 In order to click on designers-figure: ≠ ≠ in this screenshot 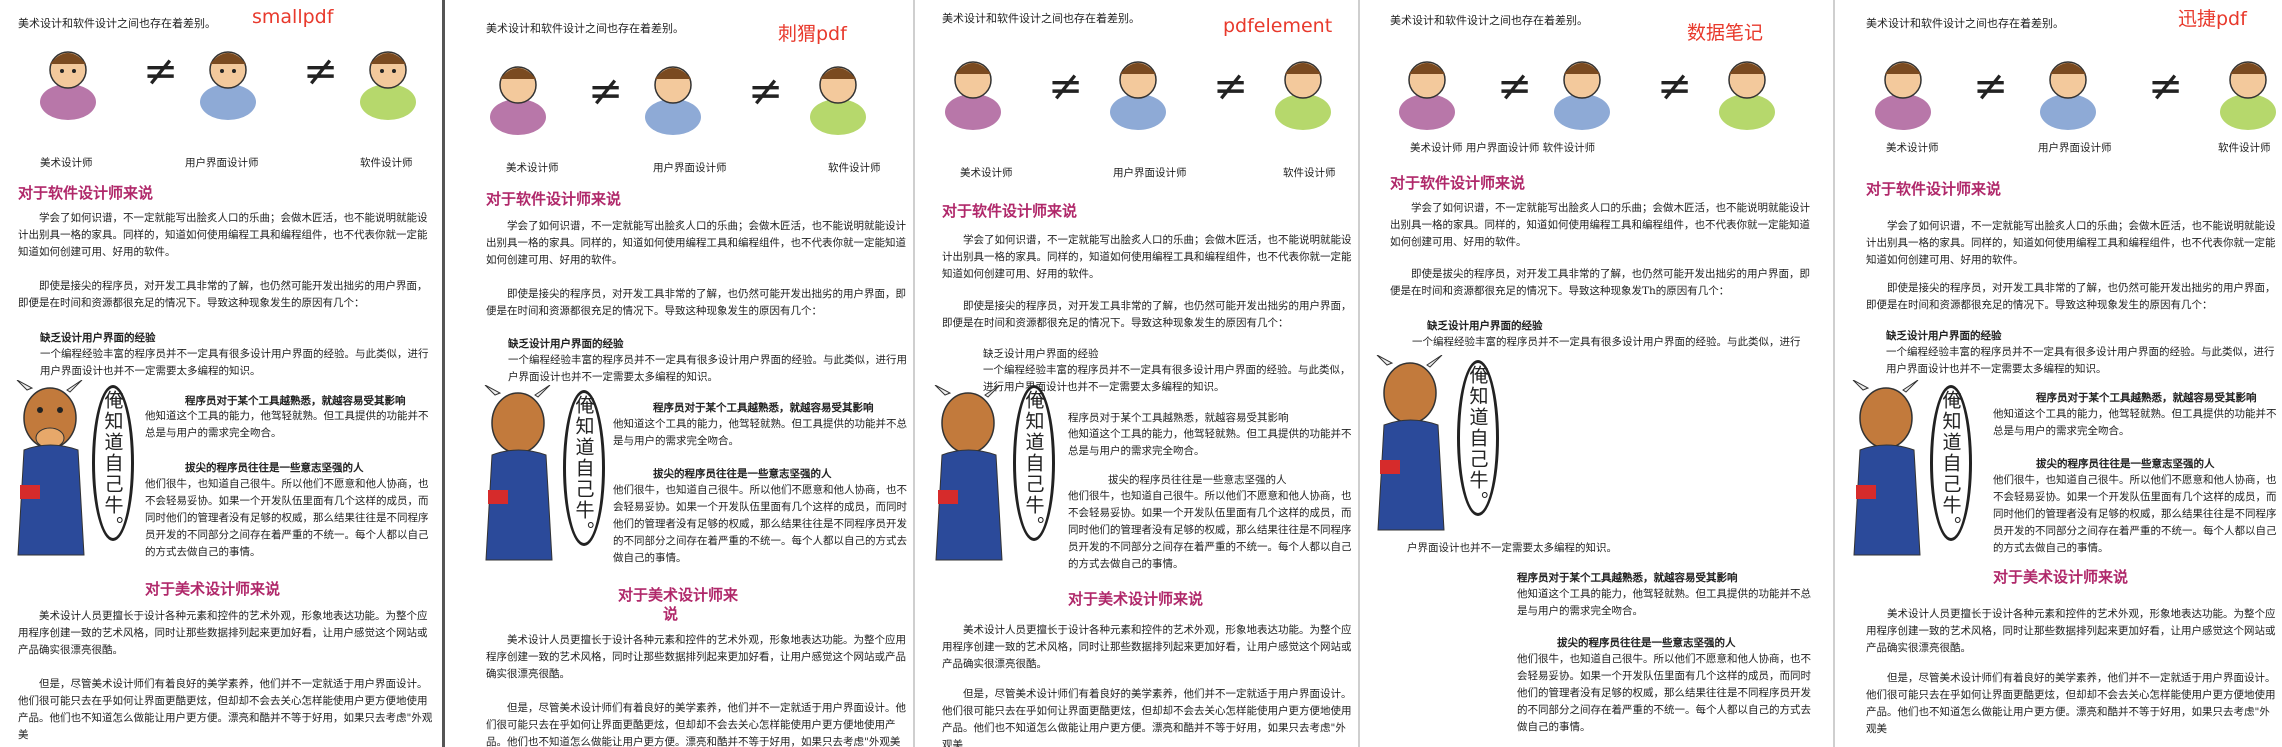, I will do `click(223, 75)`.